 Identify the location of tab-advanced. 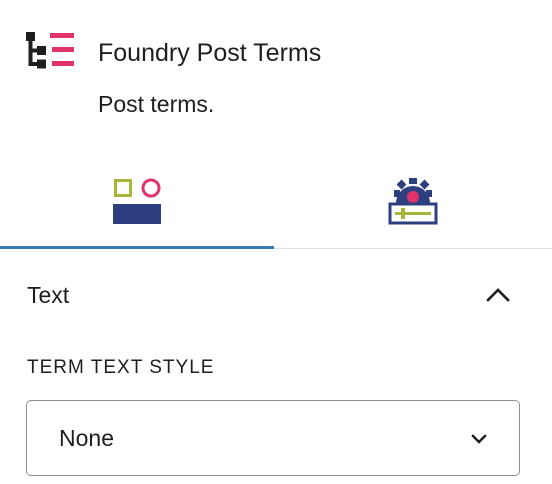
(413, 204).